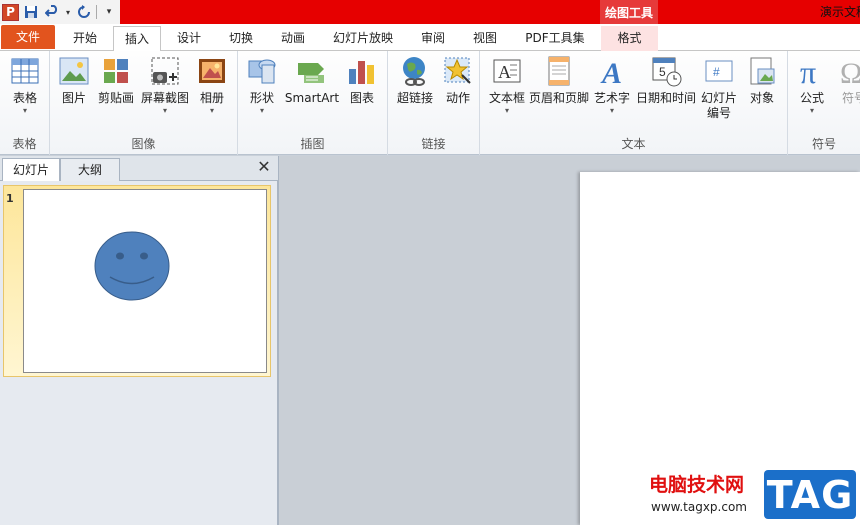 The width and height of the screenshot is (860, 525). I want to click on screenshot-icon, so click(165, 71).